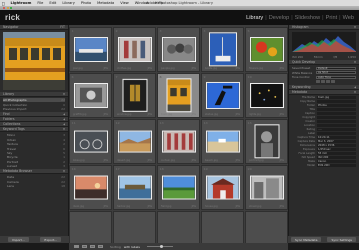 The image size is (359, 250). I want to click on metadata-browser-item: Lens 18, so click(34, 186).